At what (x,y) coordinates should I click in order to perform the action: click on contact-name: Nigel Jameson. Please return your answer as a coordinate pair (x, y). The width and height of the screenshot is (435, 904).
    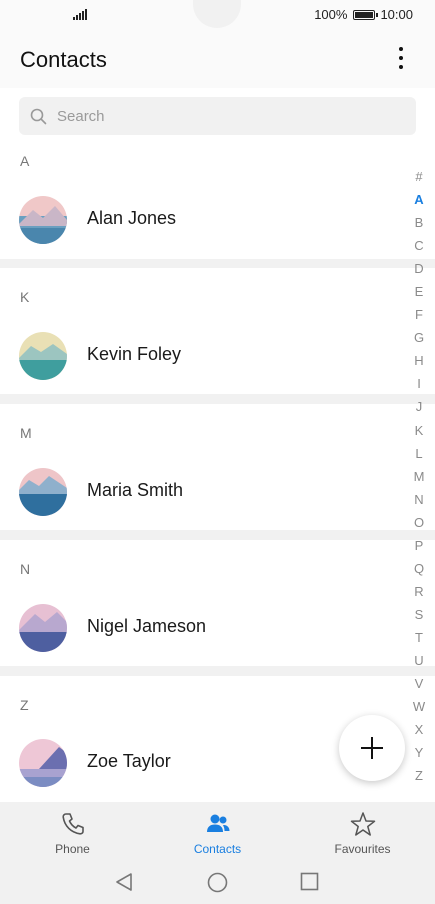
    Looking at the image, I should click on (147, 626).